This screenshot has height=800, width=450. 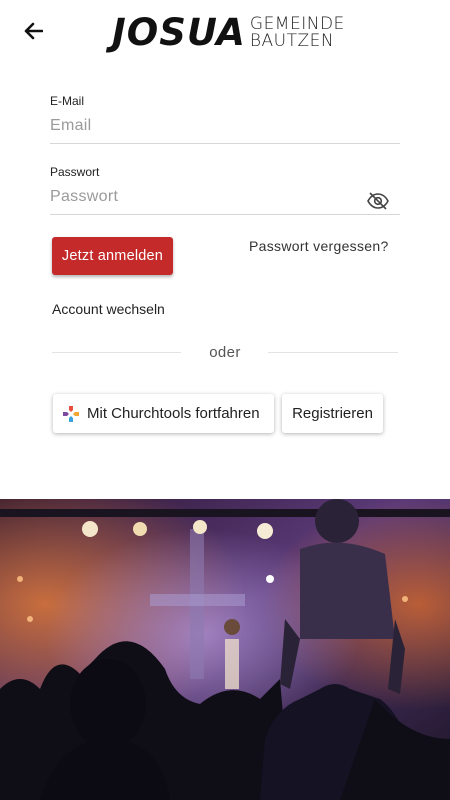 I want to click on forgot-password-link: Passwort vergessen?, so click(x=319, y=246).